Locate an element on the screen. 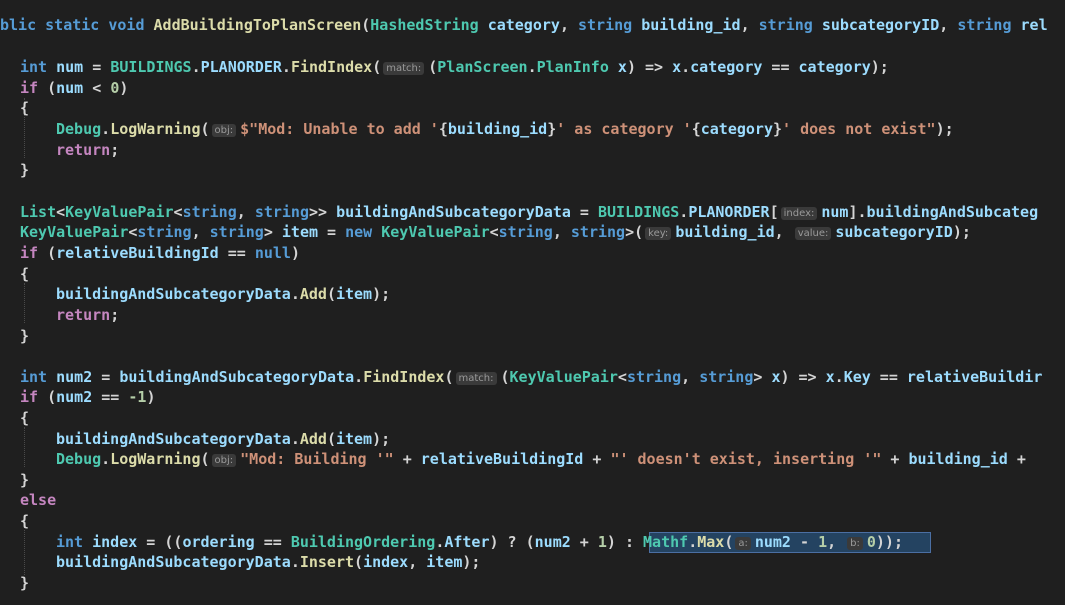 The image size is (1065, 605). method-token: LogWarning is located at coordinates (155, 129).